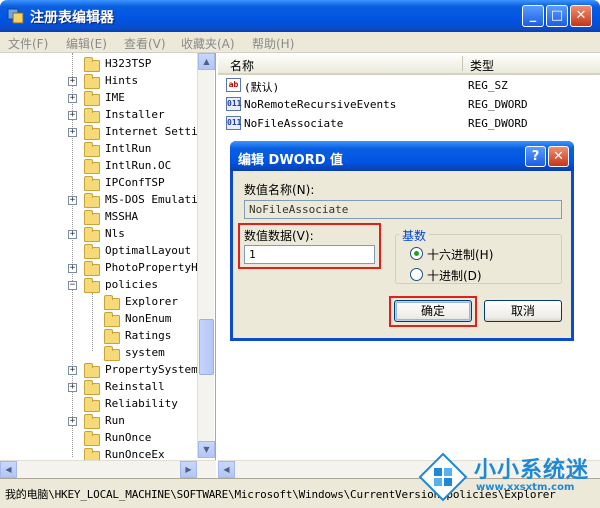 The height and width of the screenshot is (508, 600). What do you see at coordinates (99, 370) in the screenshot?
I see `tree-item: + PropertySystem` at bounding box center [99, 370].